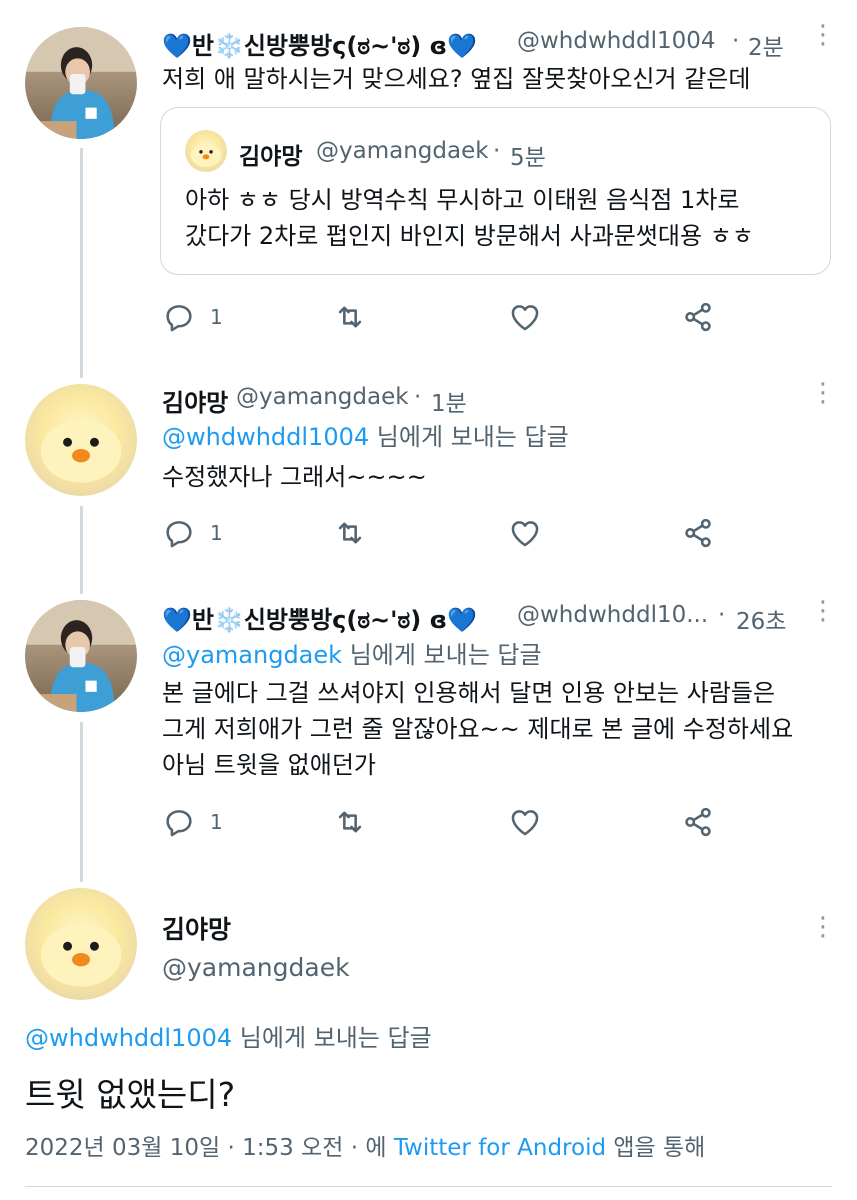 Image resolution: width=857 pixels, height=1200 pixels. I want to click on divider, so click(428, 1186).